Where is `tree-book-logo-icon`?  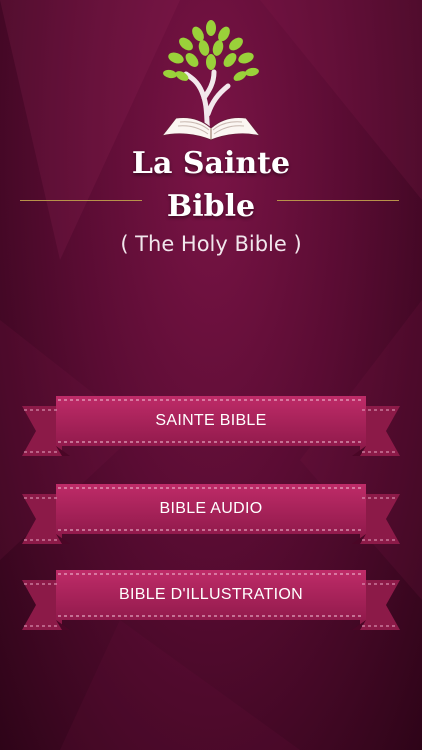
tree-book-logo-icon is located at coordinates (211, 80).